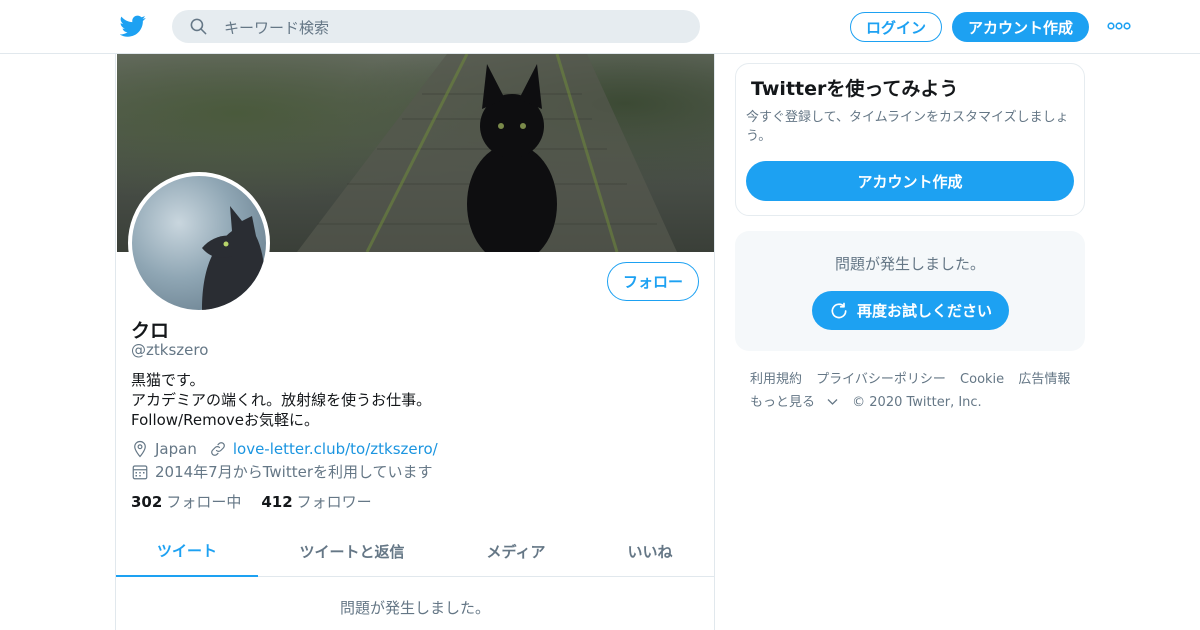 The image size is (1200, 630). What do you see at coordinates (169, 350) in the screenshot?
I see `profile-handle: @ztkszero` at bounding box center [169, 350].